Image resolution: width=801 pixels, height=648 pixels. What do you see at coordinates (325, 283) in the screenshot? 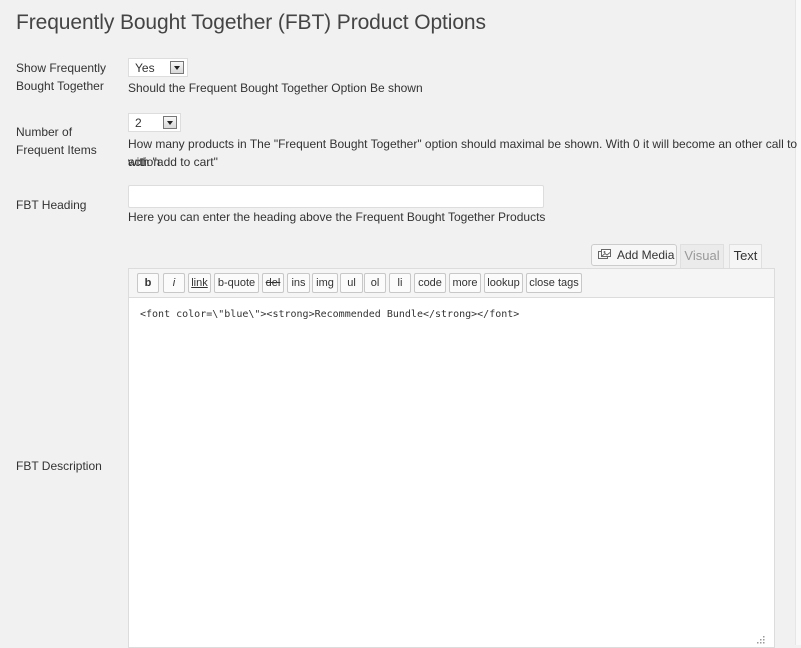
I see `quicktag-img-button: img` at bounding box center [325, 283].